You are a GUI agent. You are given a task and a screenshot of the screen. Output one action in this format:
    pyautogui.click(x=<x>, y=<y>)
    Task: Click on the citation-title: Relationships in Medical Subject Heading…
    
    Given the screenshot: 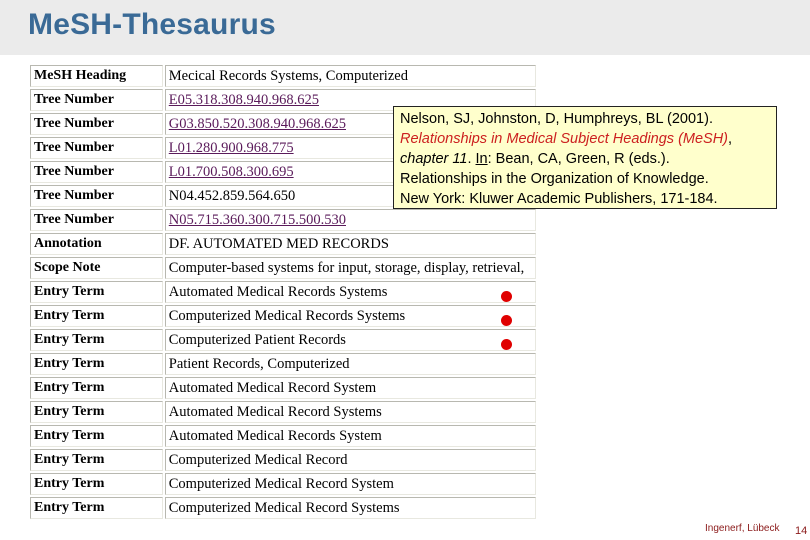 What is the action you would take?
    pyautogui.click(x=564, y=139)
    